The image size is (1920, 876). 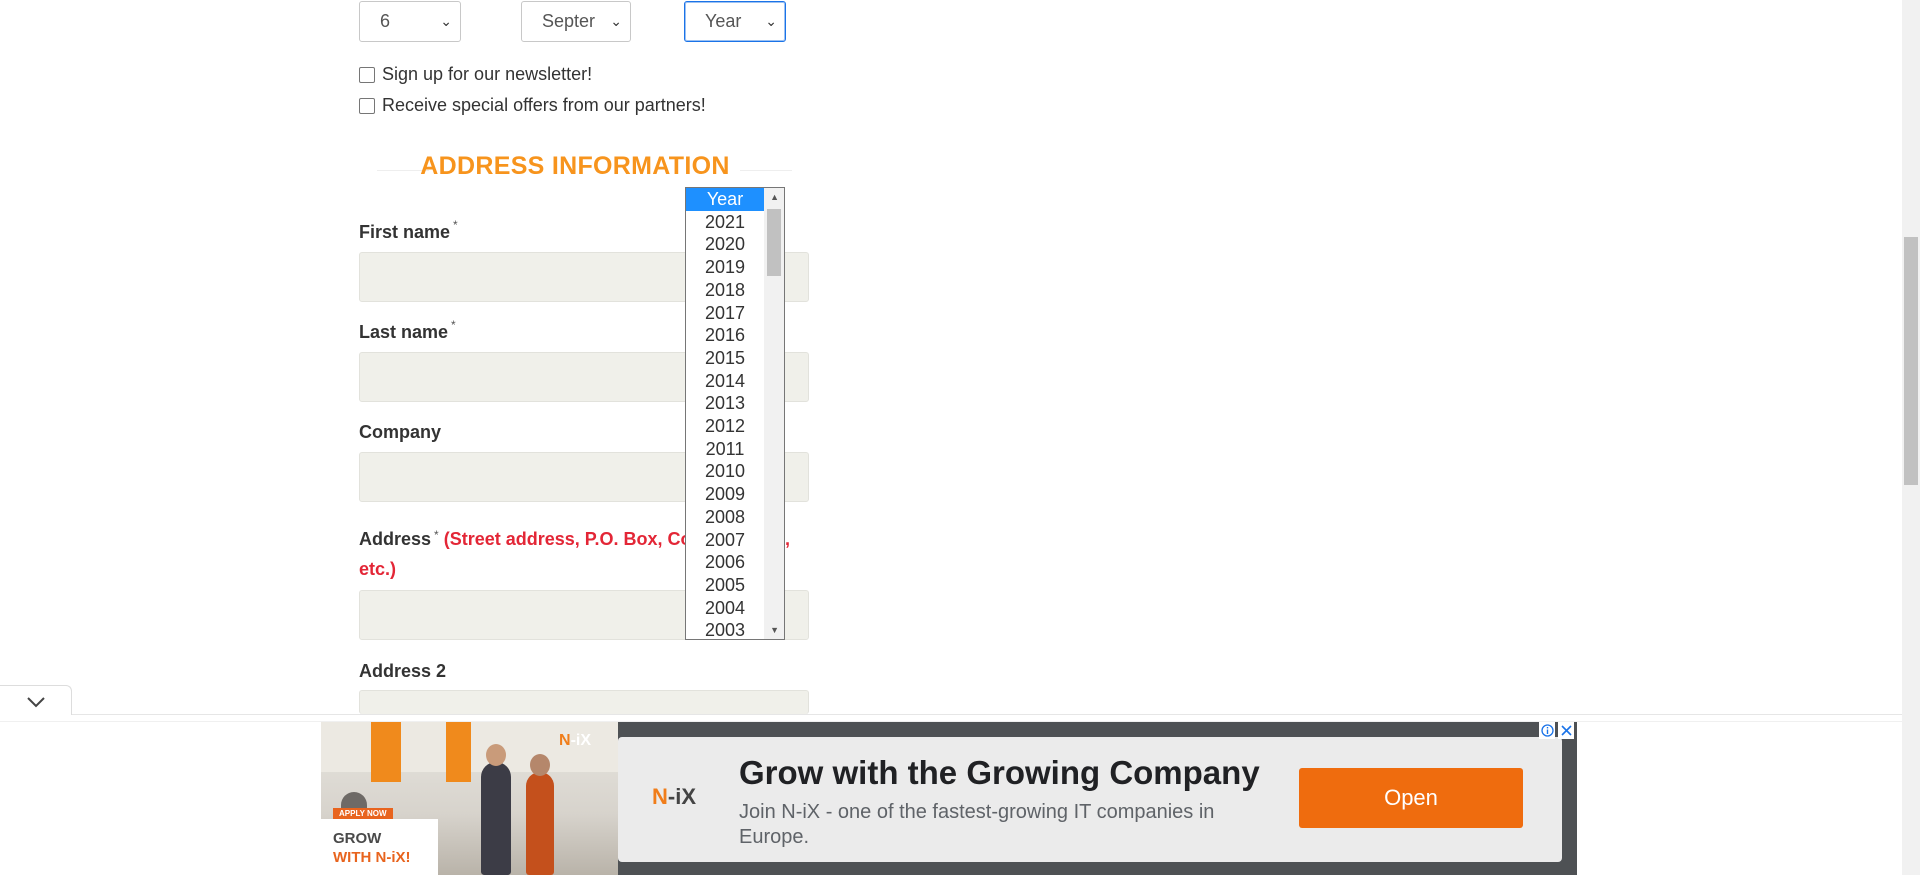 What do you see at coordinates (569, 21) in the screenshot?
I see `month-select-value: Septer` at bounding box center [569, 21].